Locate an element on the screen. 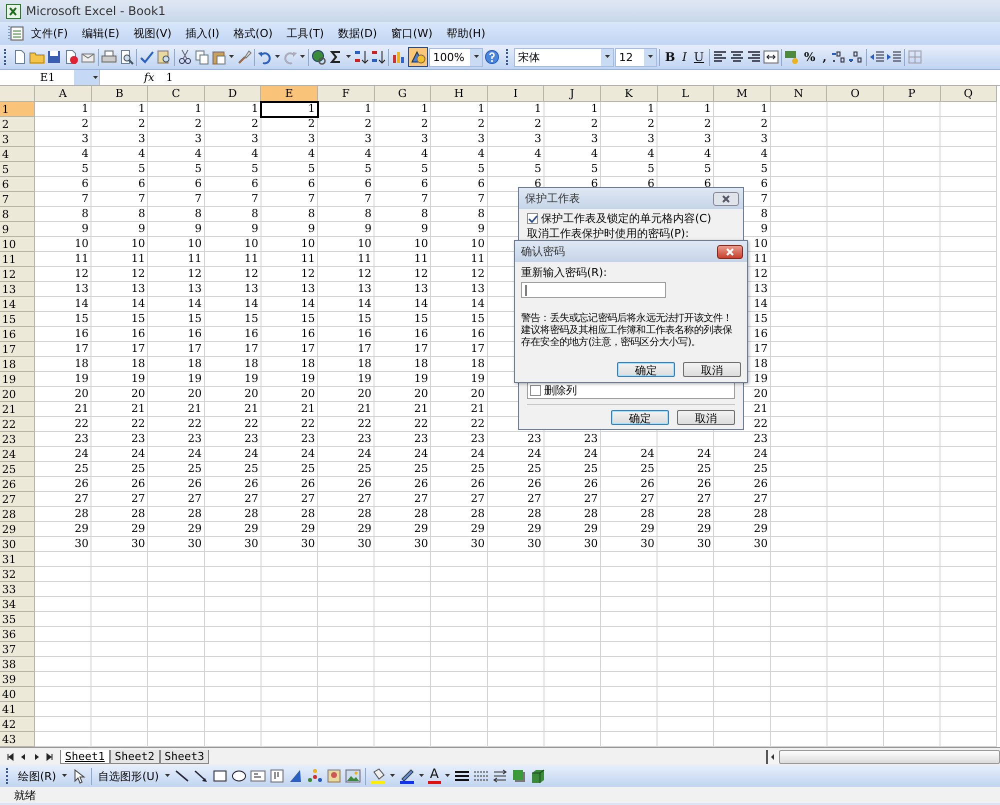 Image resolution: width=1000 pixels, height=805 pixels. formula-field: 1 is located at coordinates (168, 77).